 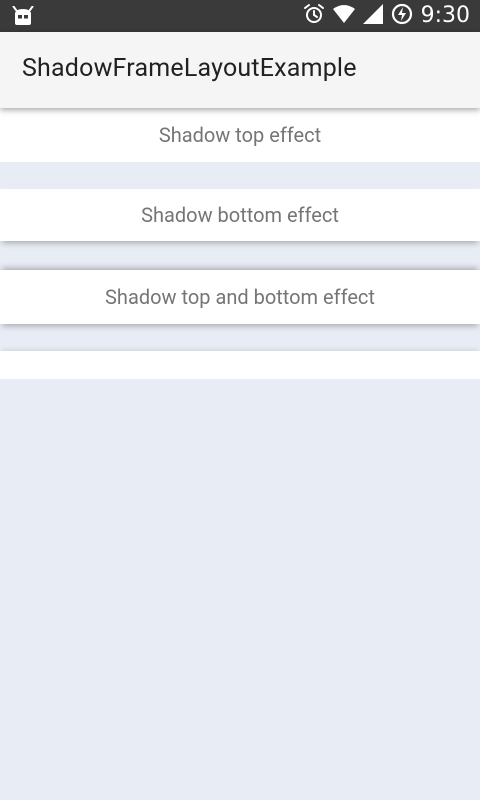 What do you see at coordinates (343, 16) in the screenshot?
I see `wifi-icon` at bounding box center [343, 16].